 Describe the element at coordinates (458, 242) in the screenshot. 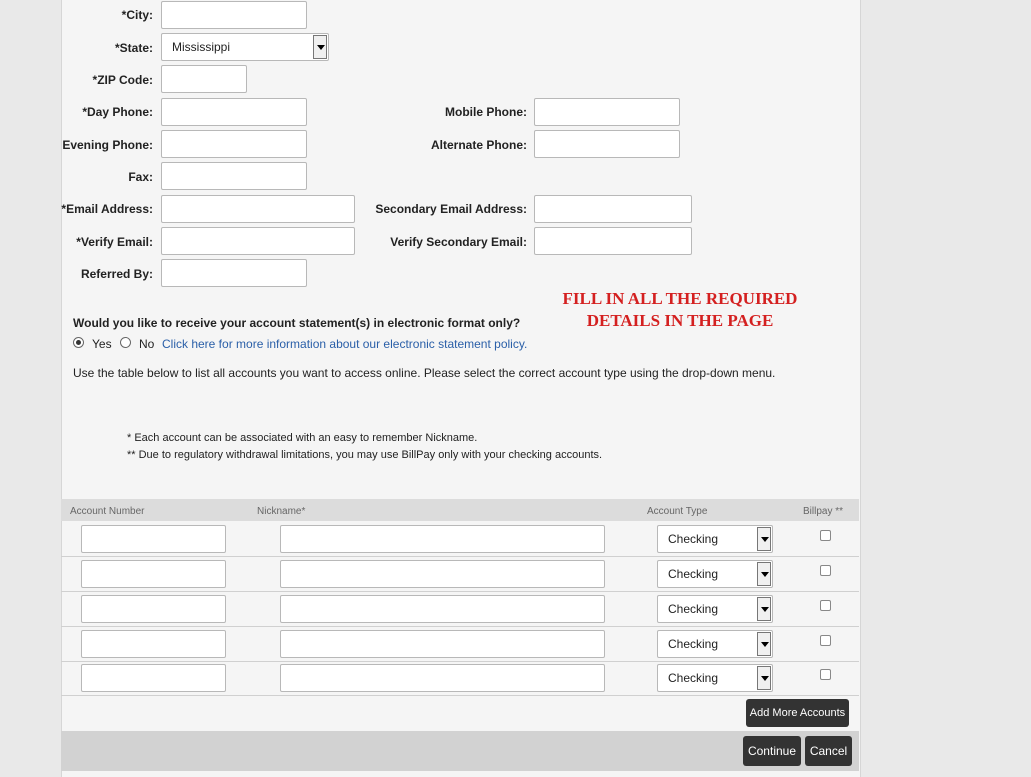

I see `verify-secondary-email-label: Verify Secondary Email:` at that location.